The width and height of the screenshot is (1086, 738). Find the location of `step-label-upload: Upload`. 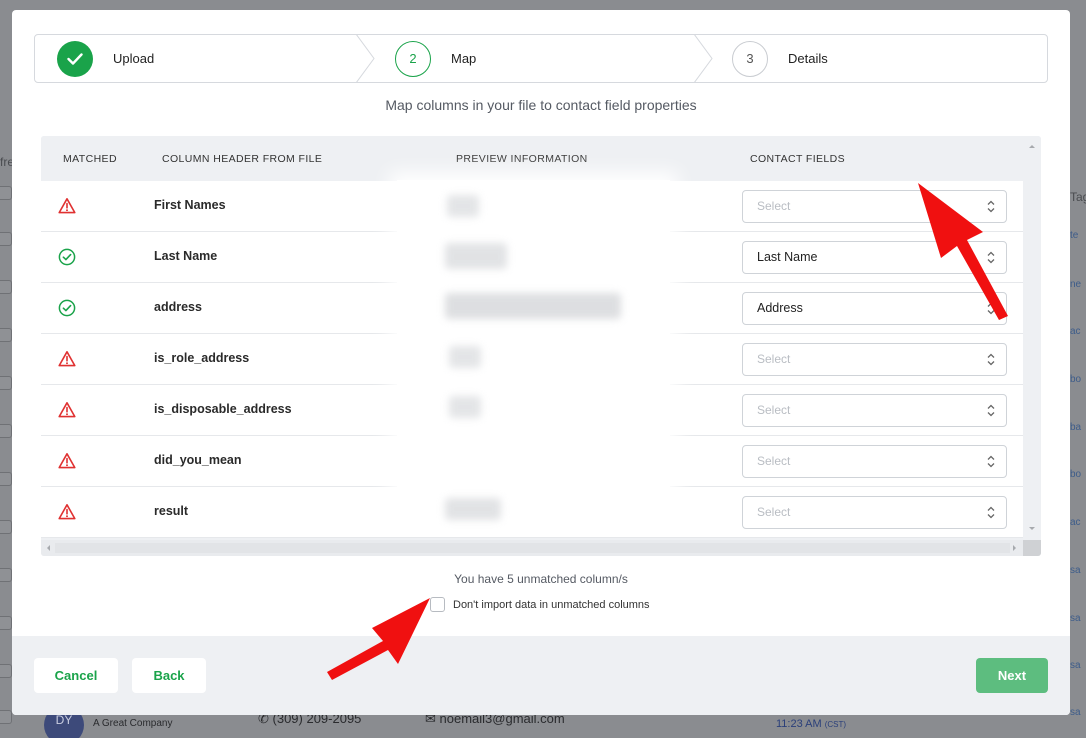

step-label-upload: Upload is located at coordinates (134, 58).